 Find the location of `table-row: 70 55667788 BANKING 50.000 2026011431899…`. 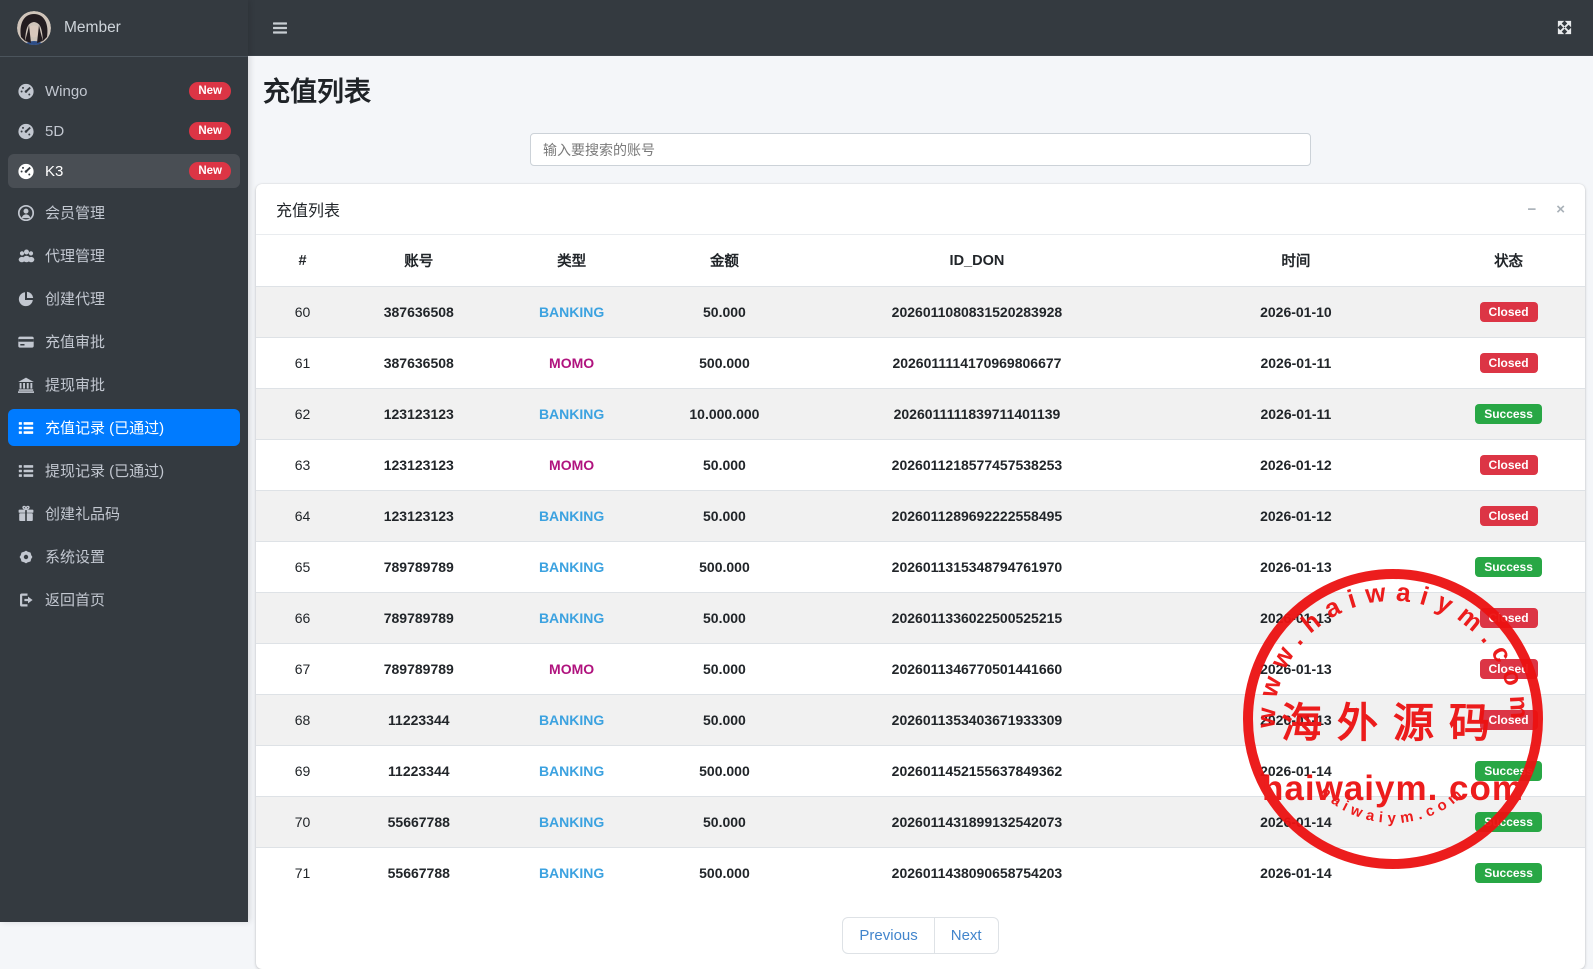

table-row: 70 55667788 BANKING 50.000 2026011431899… is located at coordinates (920, 822).